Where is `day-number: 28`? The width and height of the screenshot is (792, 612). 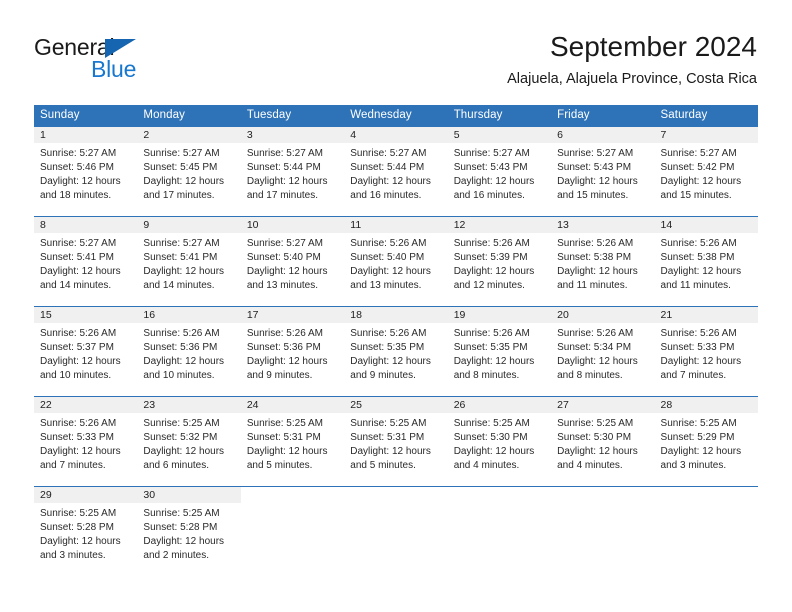
day-number: 28 is located at coordinates (706, 405).